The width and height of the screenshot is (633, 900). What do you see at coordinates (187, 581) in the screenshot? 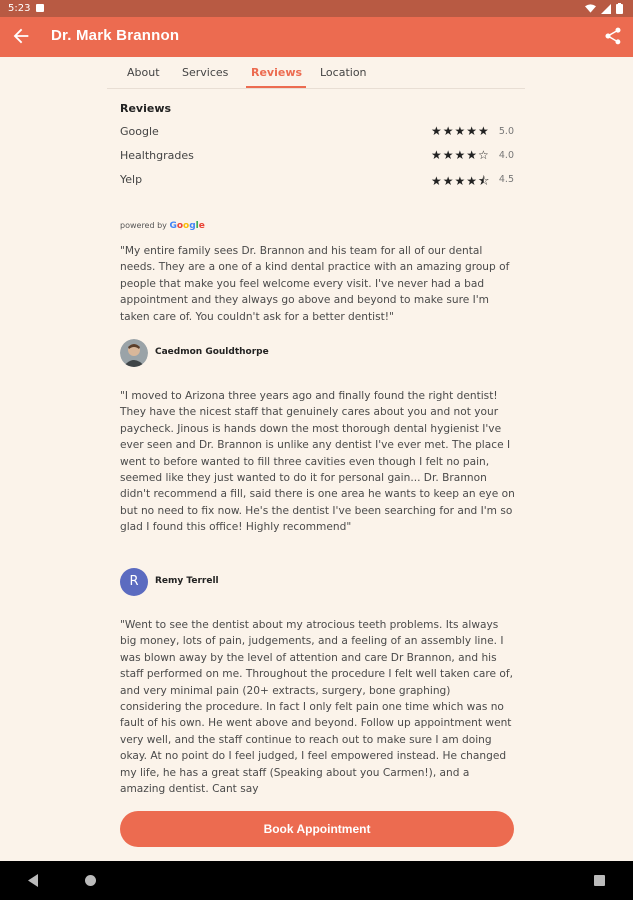
I see `author-name: Remy Terrell` at bounding box center [187, 581].